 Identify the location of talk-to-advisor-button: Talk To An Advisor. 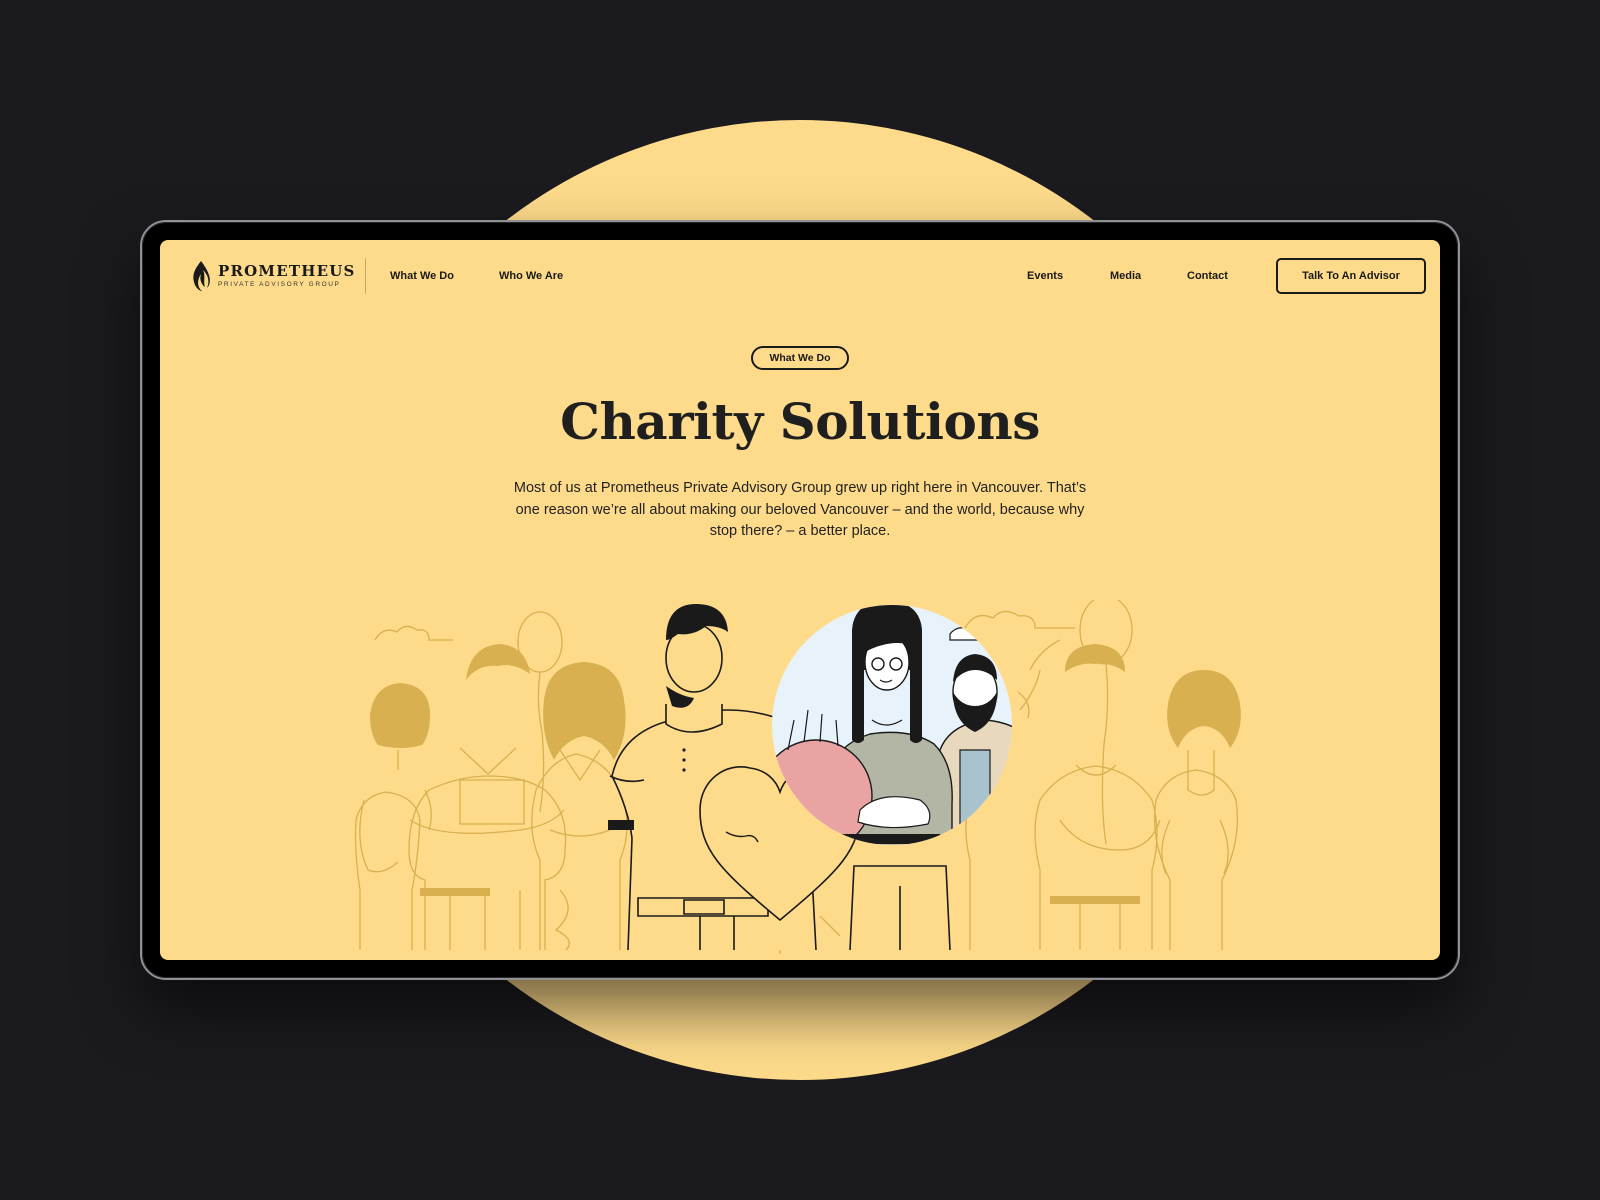
(1351, 276).